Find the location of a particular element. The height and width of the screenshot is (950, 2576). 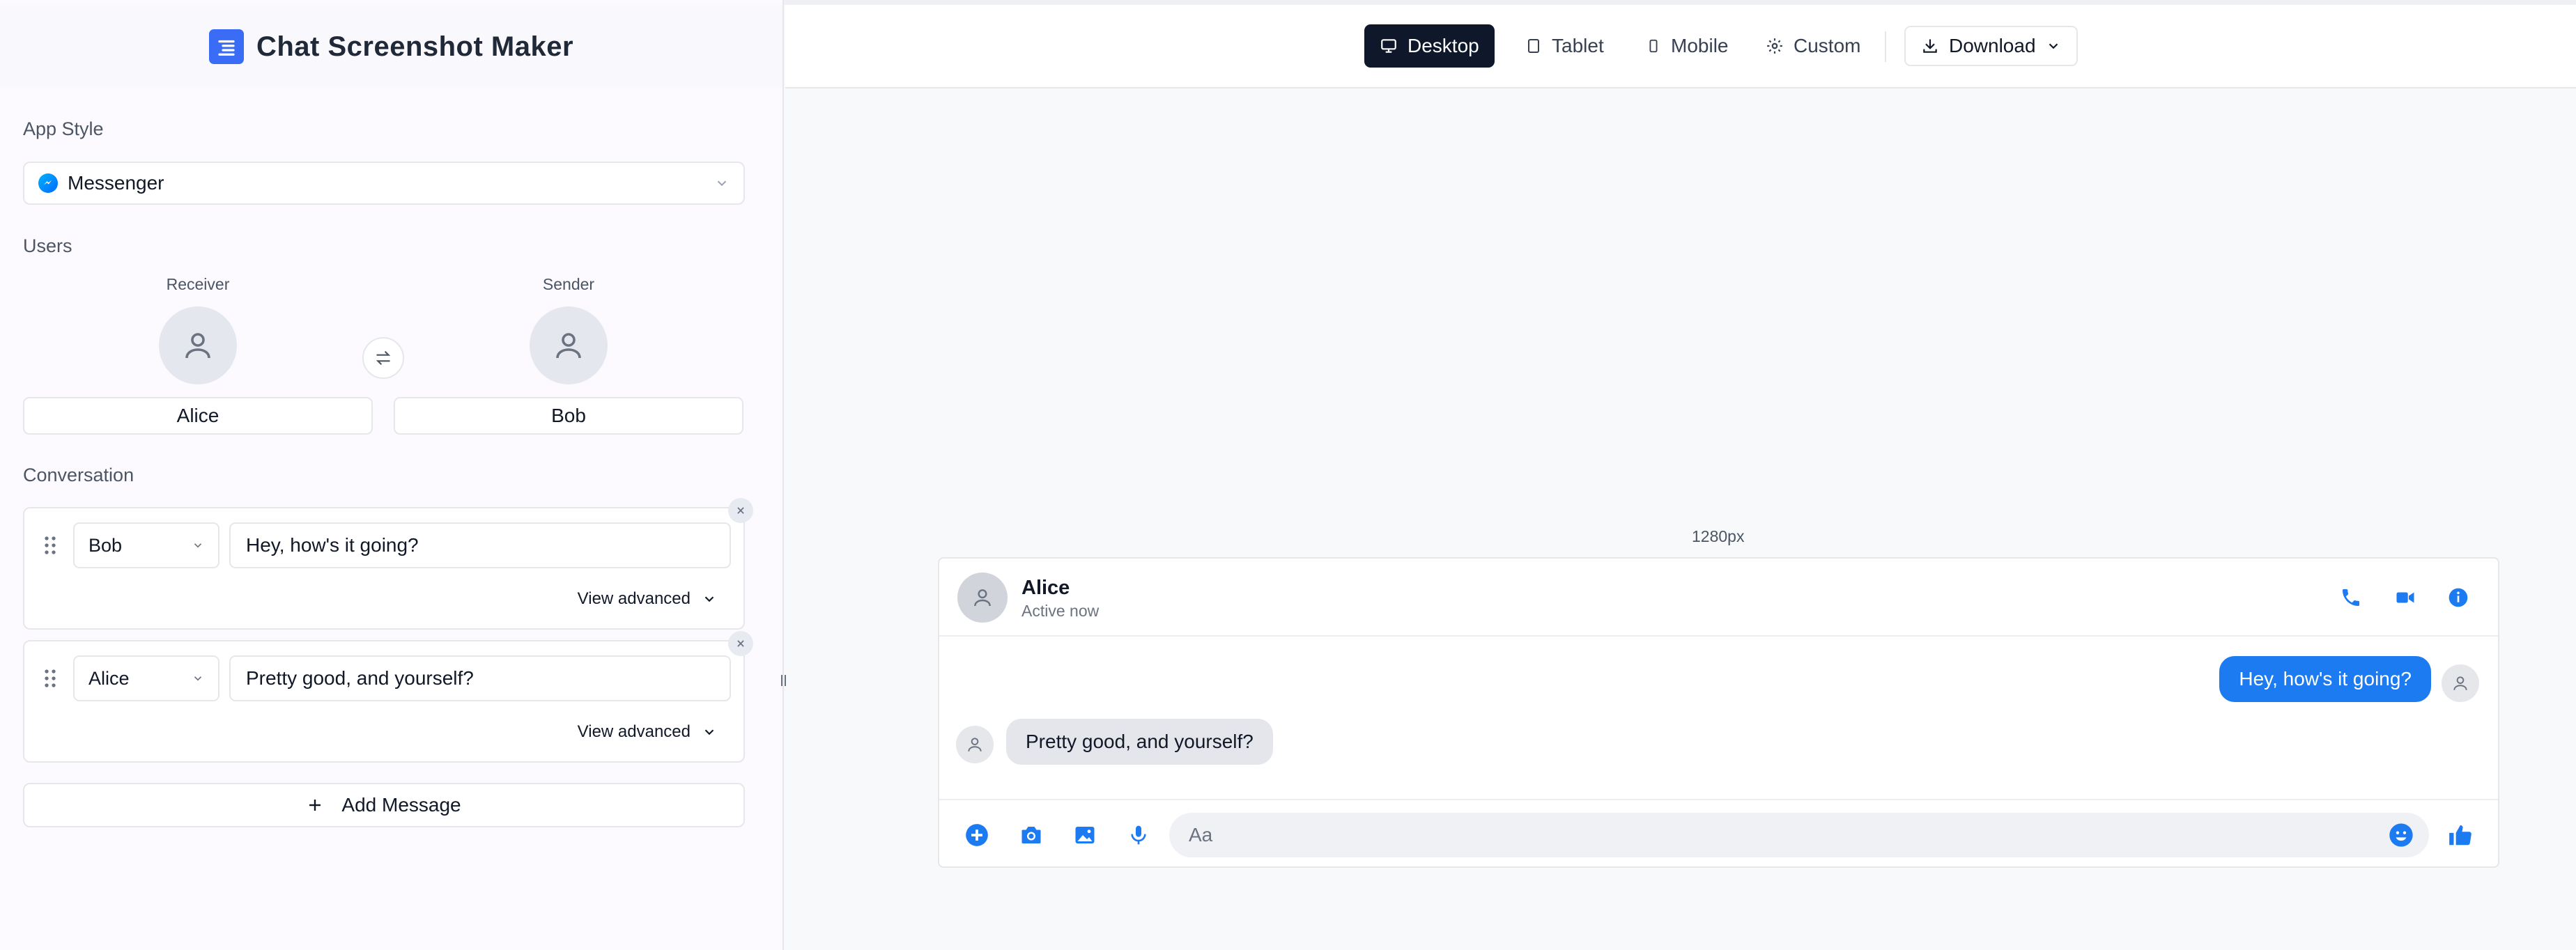

add-circle-icon is located at coordinates (977, 835).